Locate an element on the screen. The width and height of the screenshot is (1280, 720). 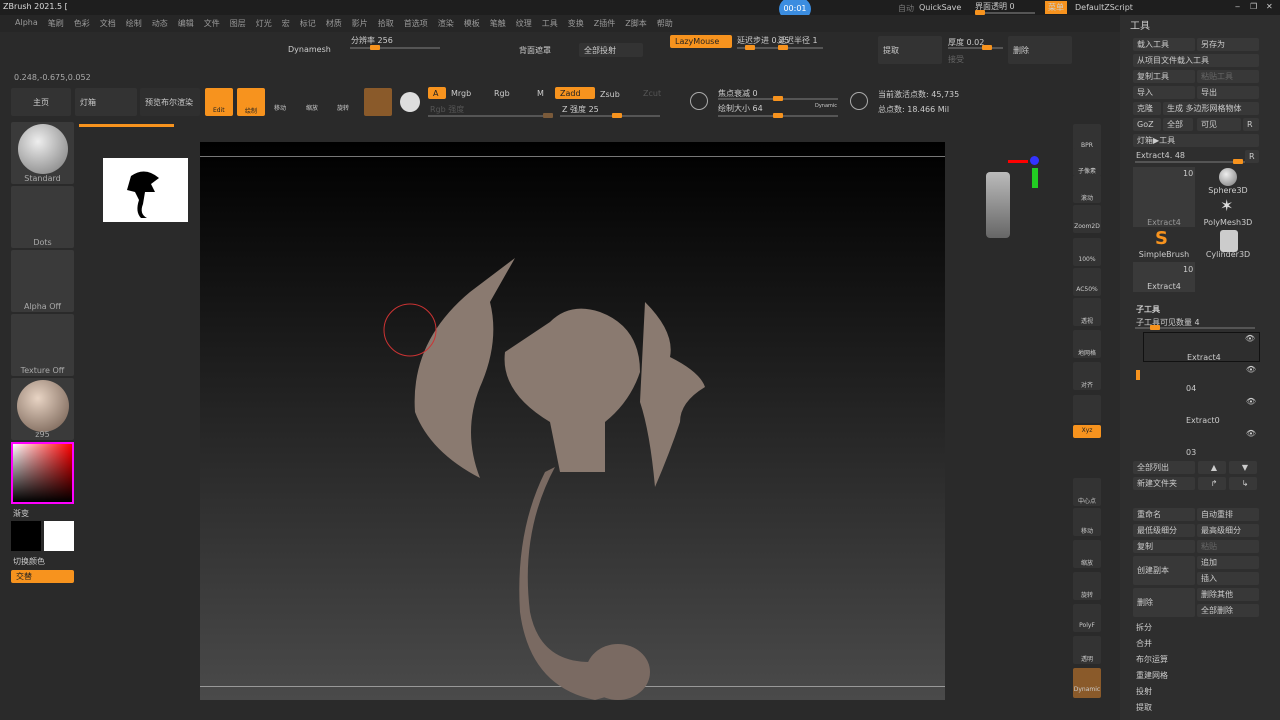
menu-item: 图层 is located at coordinates (238, 23).